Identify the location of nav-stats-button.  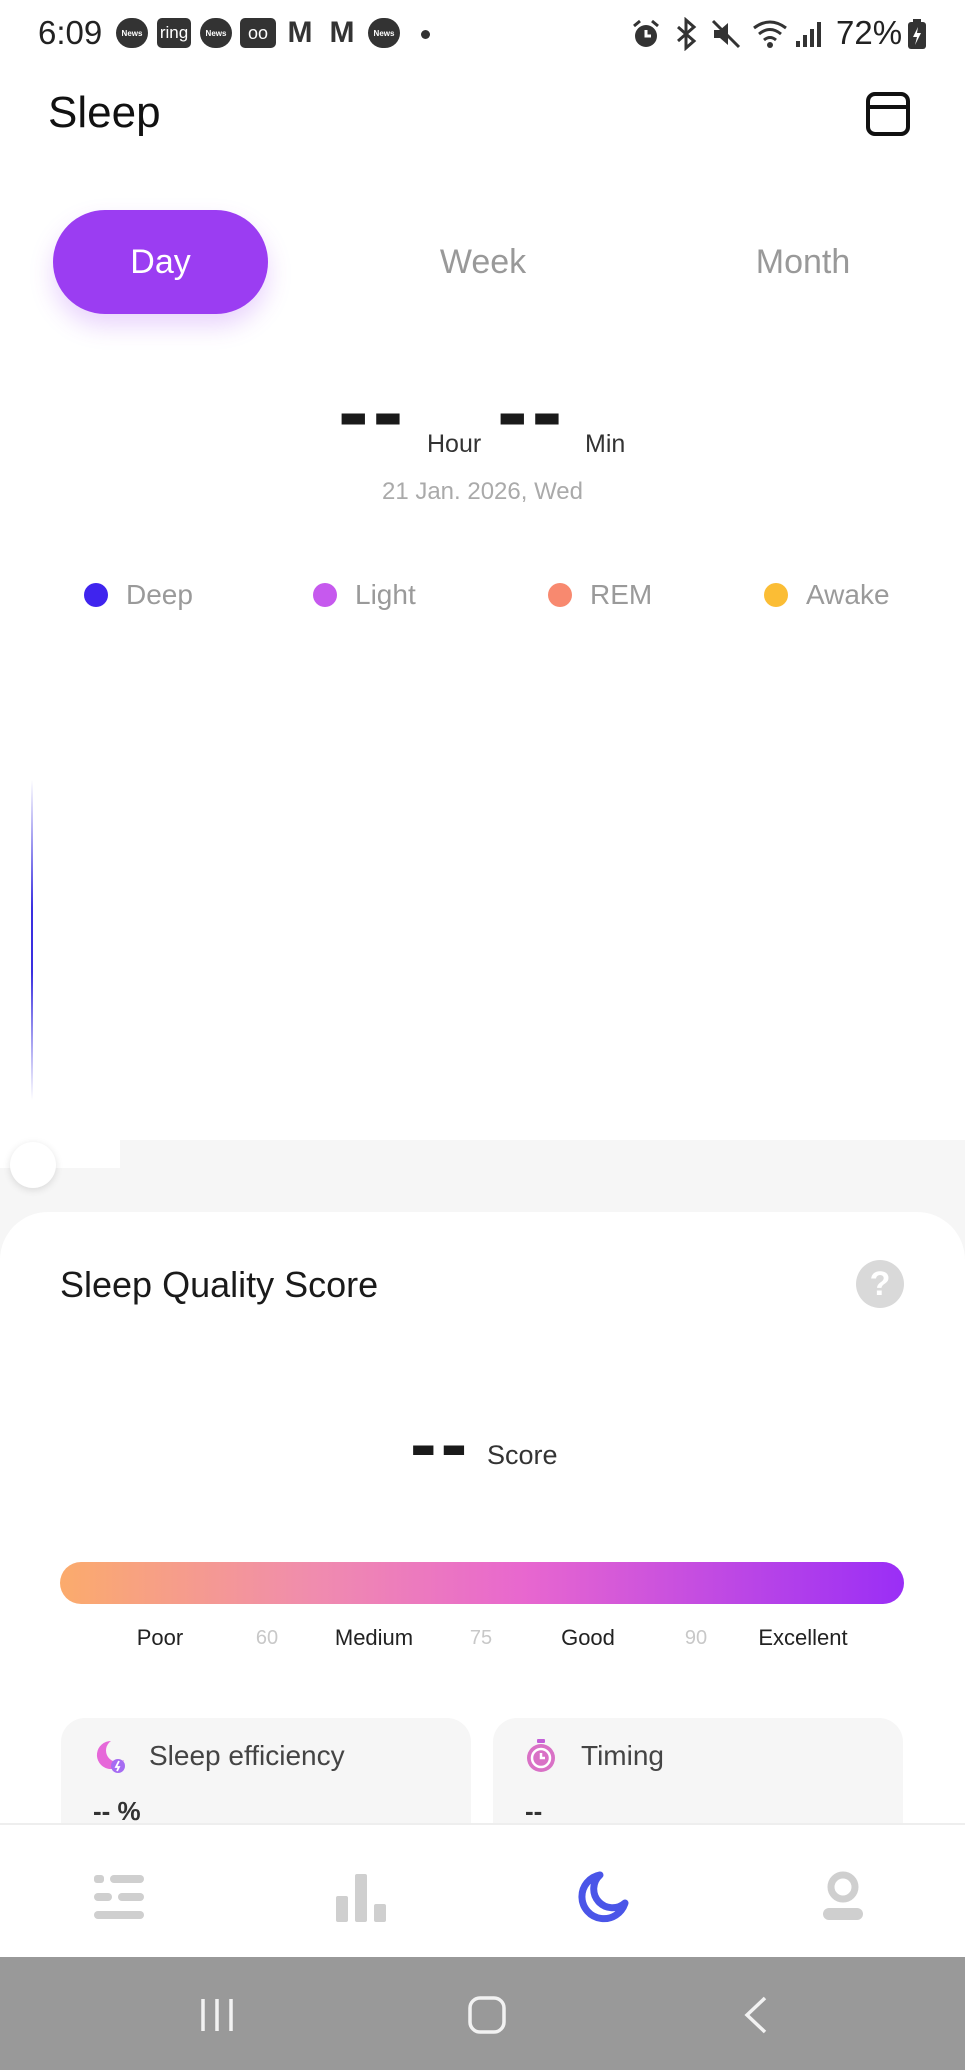
(361, 1897).